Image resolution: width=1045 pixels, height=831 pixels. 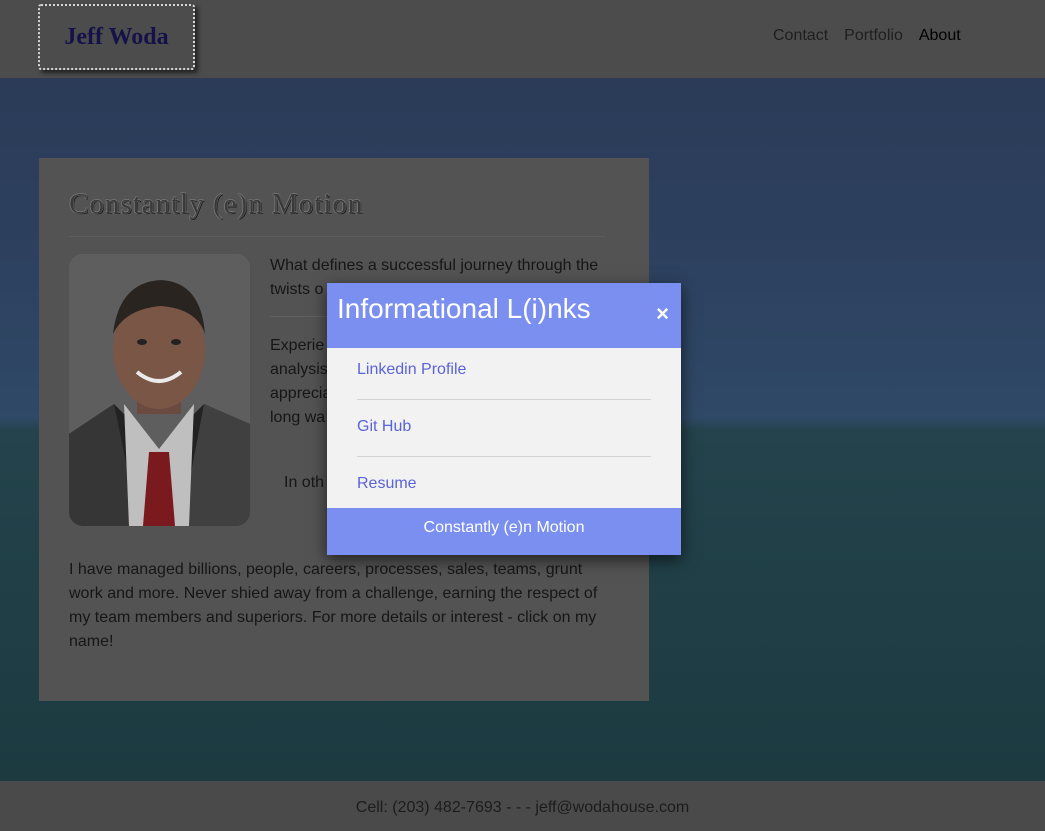 What do you see at coordinates (522, 39) in the screenshot?
I see `site-header: Jeff Woda Contact Portfolio About` at bounding box center [522, 39].